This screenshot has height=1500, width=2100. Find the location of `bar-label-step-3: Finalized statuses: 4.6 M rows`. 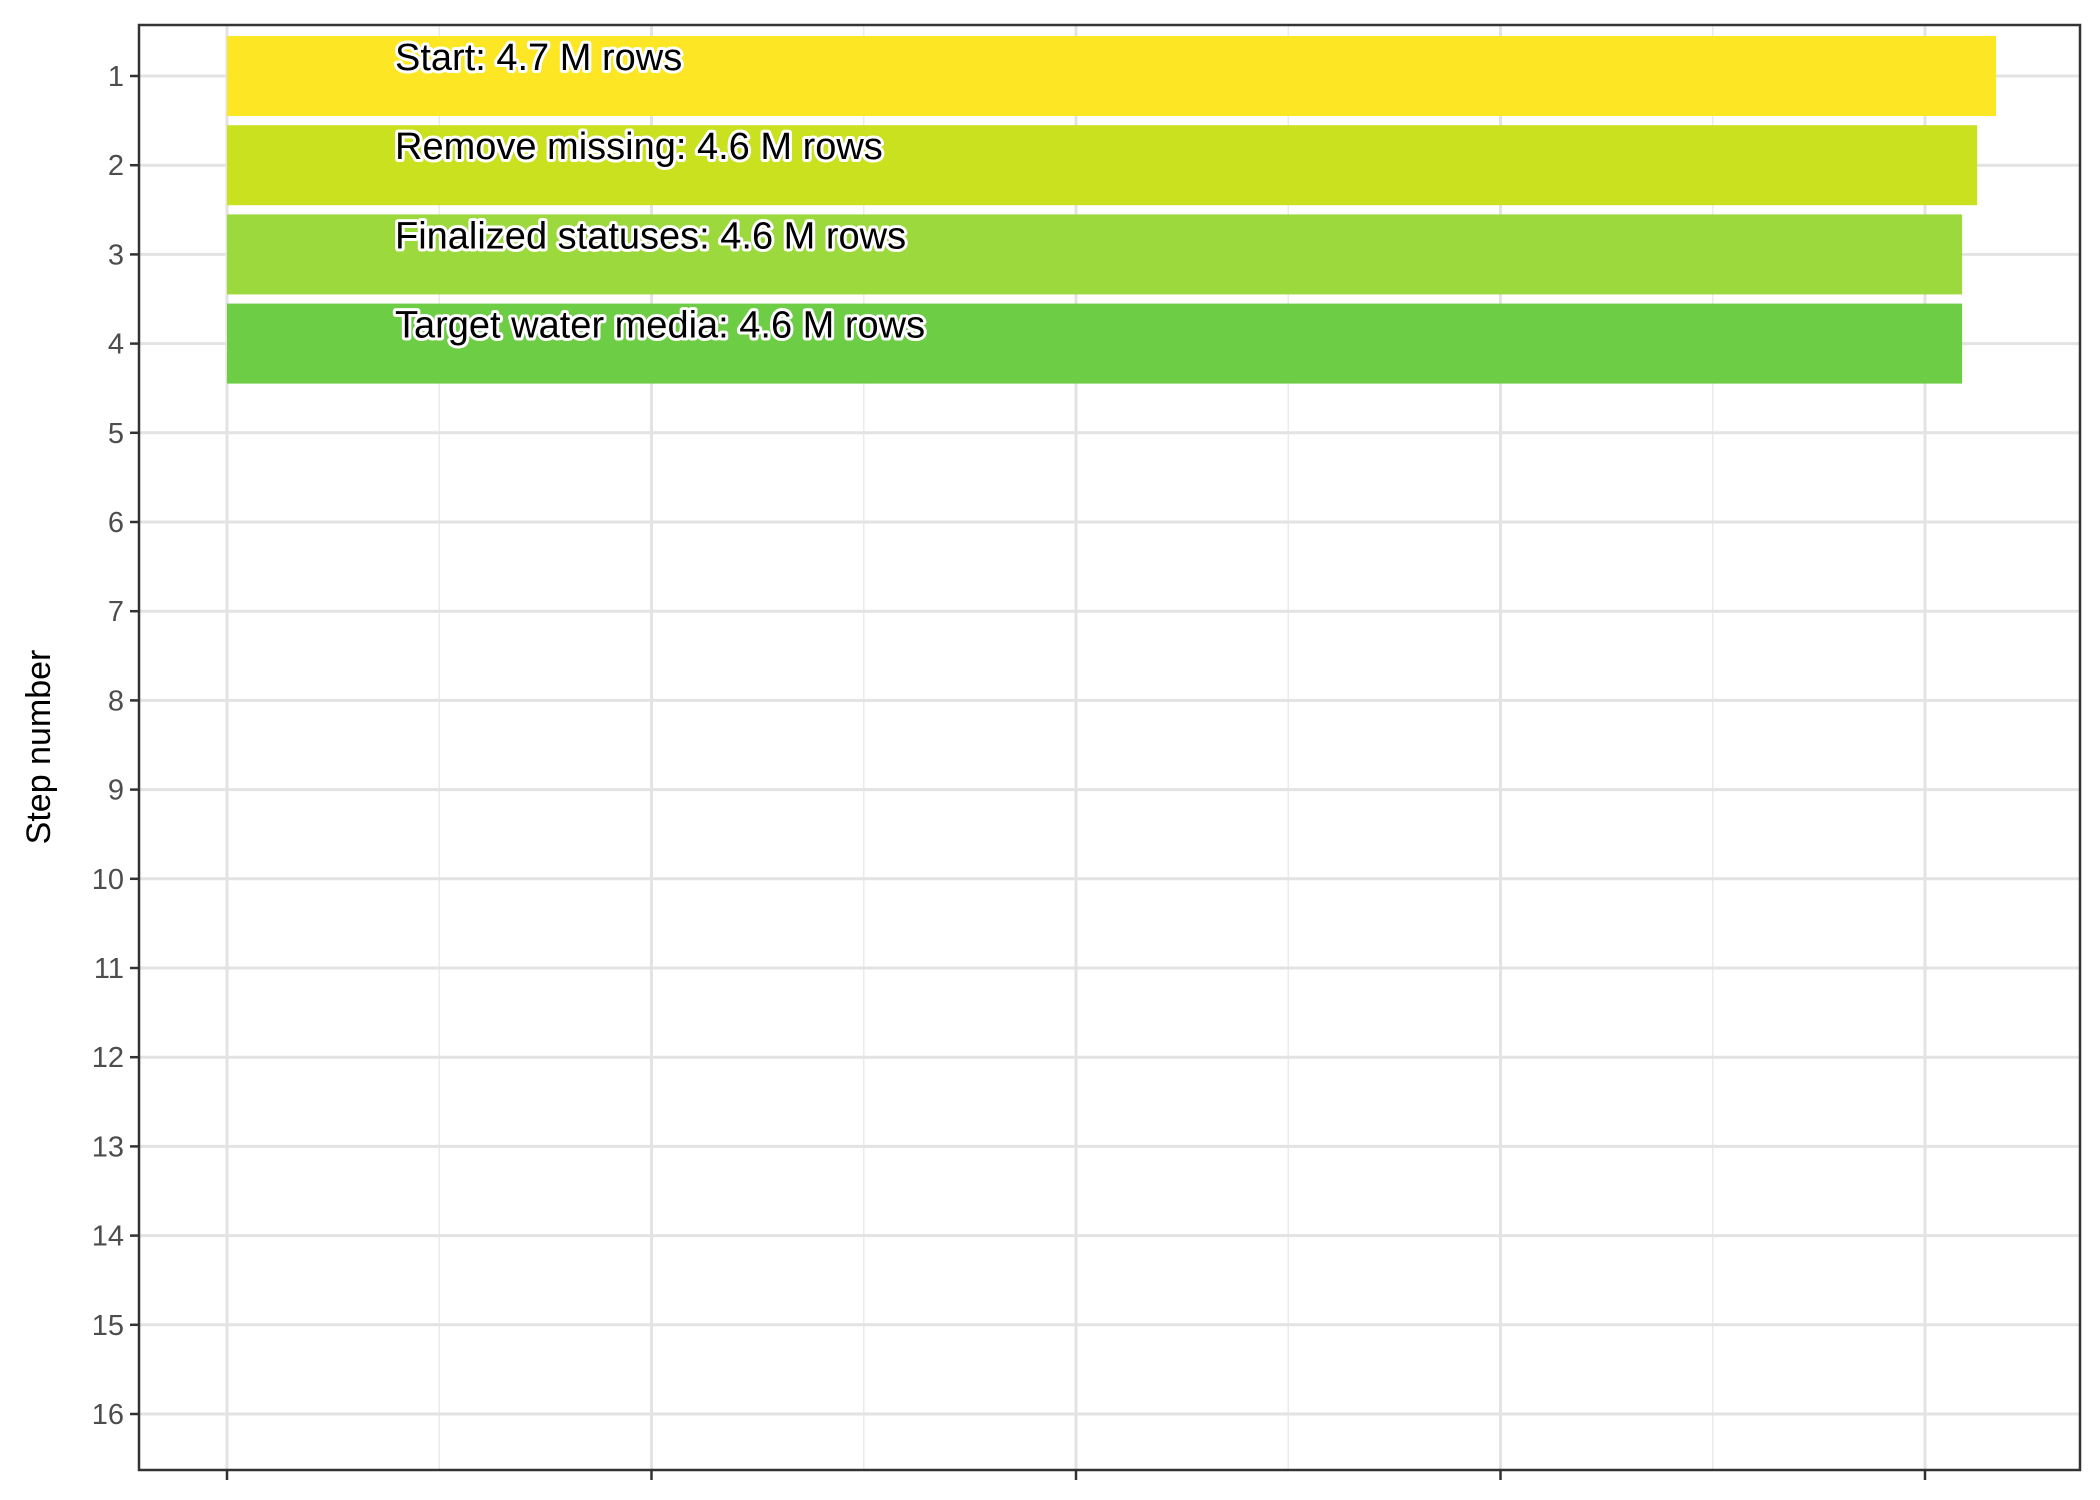

bar-label-step-3: Finalized statuses: 4.6 M rows is located at coordinates (650, 236).